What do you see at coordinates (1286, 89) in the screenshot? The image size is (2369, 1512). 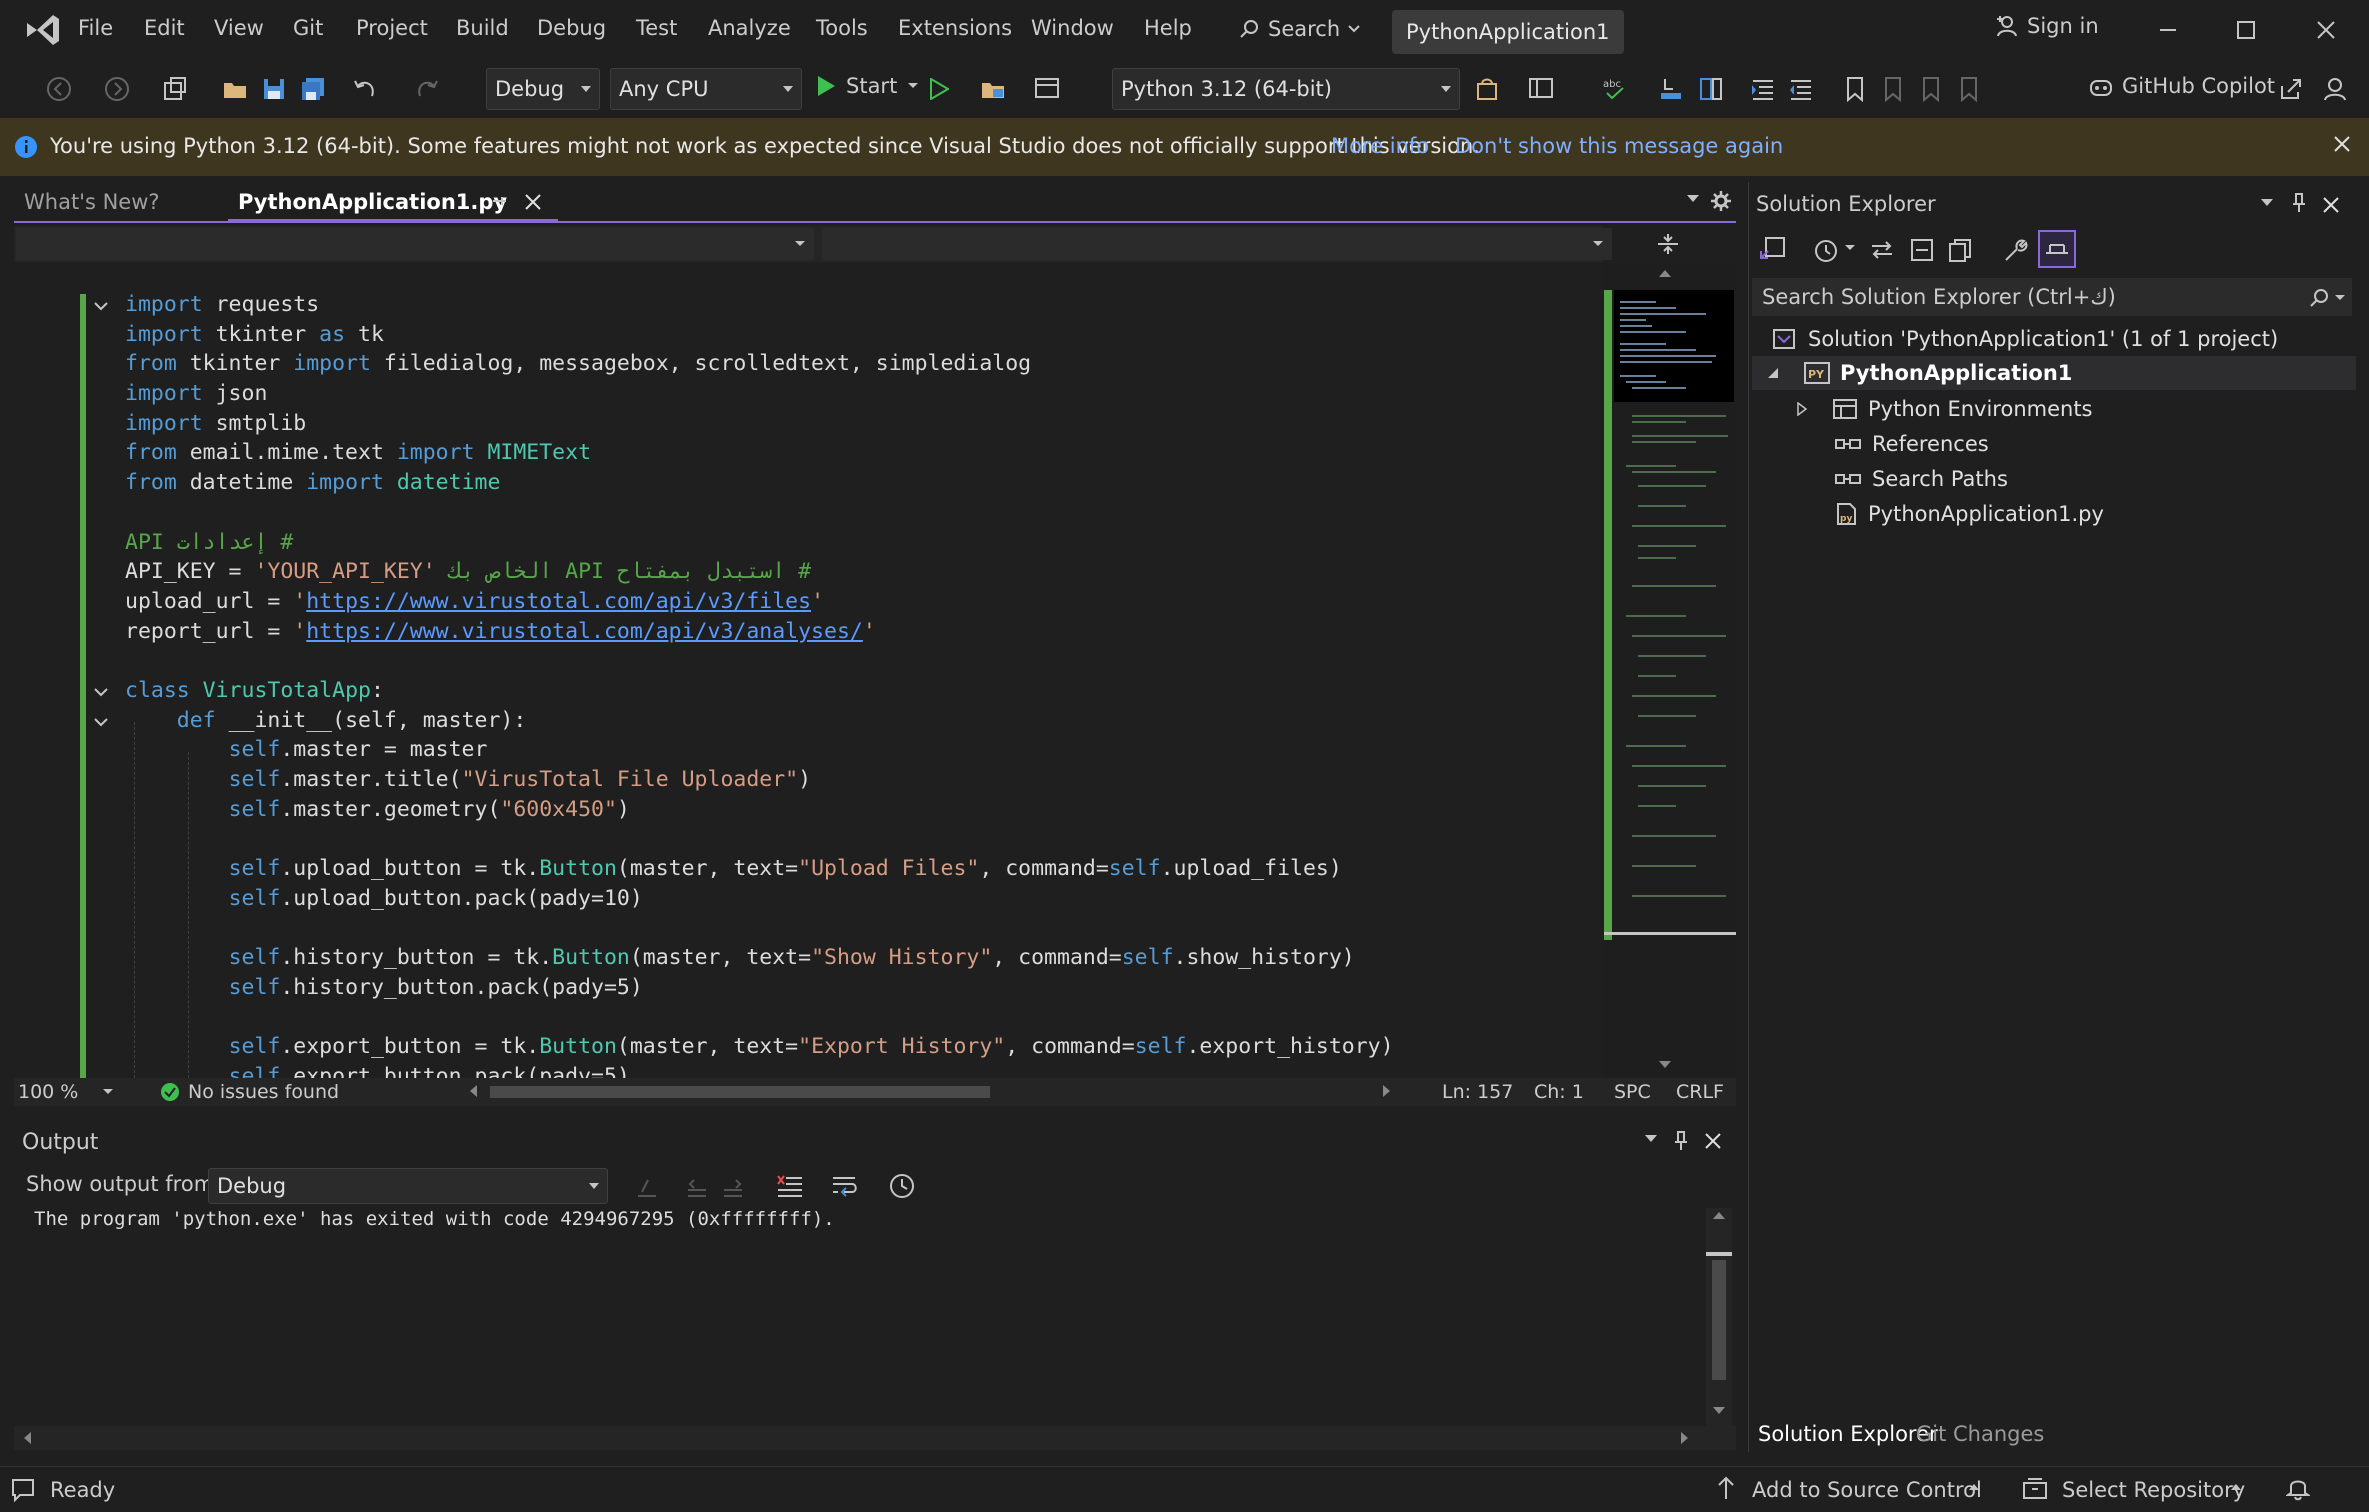 I see `python-environment-dropdown: Python 3.12 (64-bit)` at bounding box center [1286, 89].